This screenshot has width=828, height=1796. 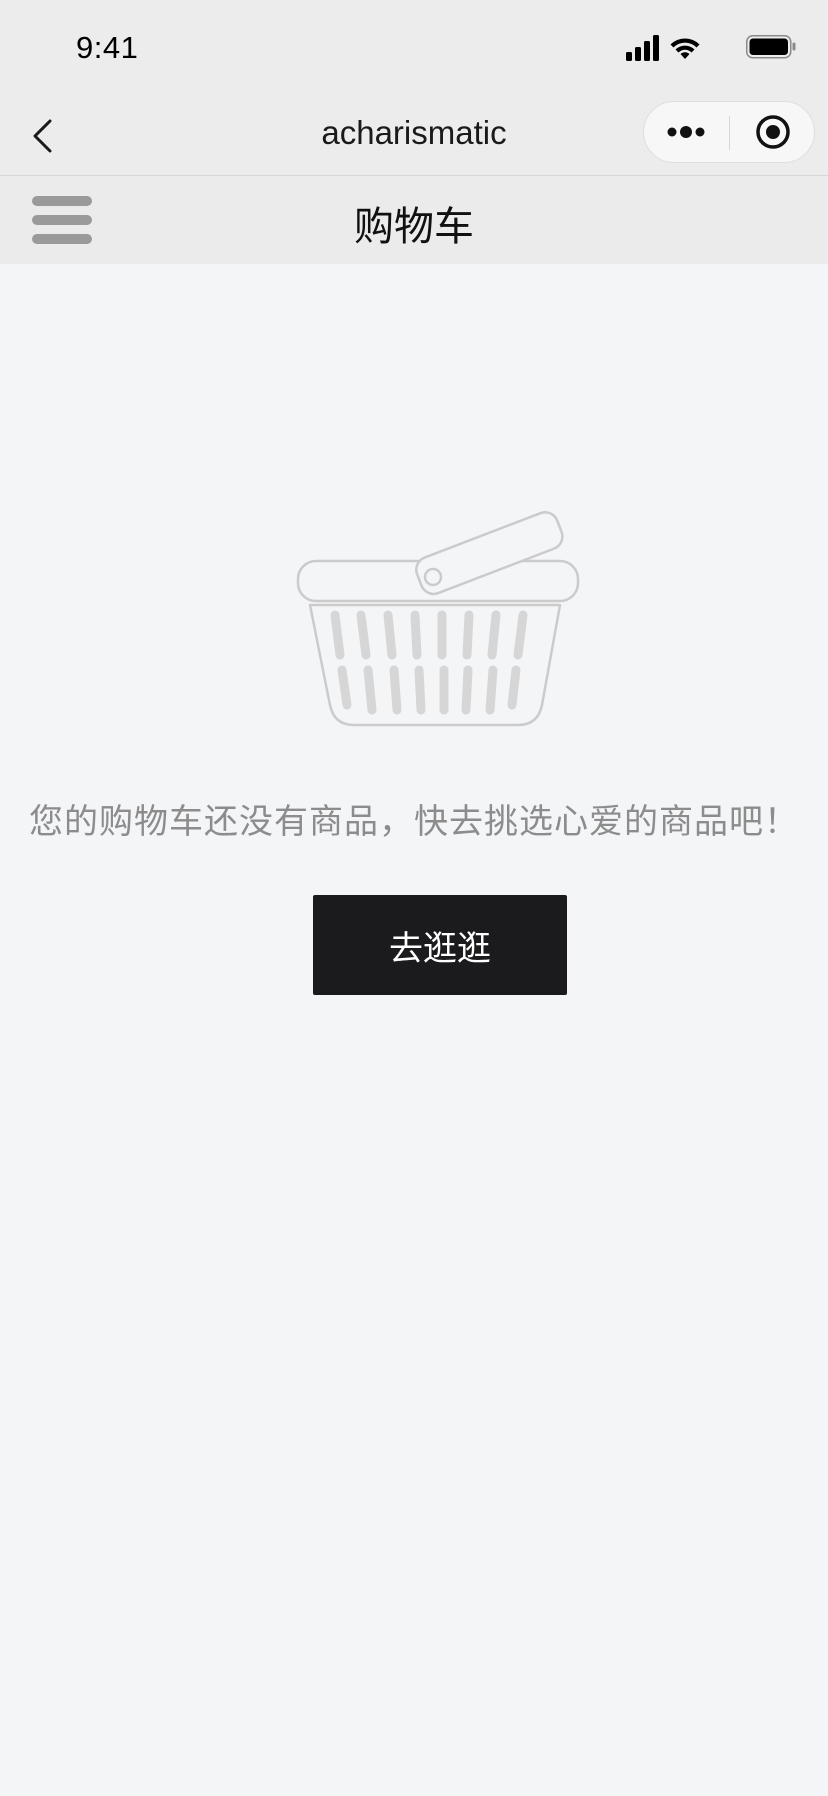 I want to click on capsule-menu, so click(x=729, y=132).